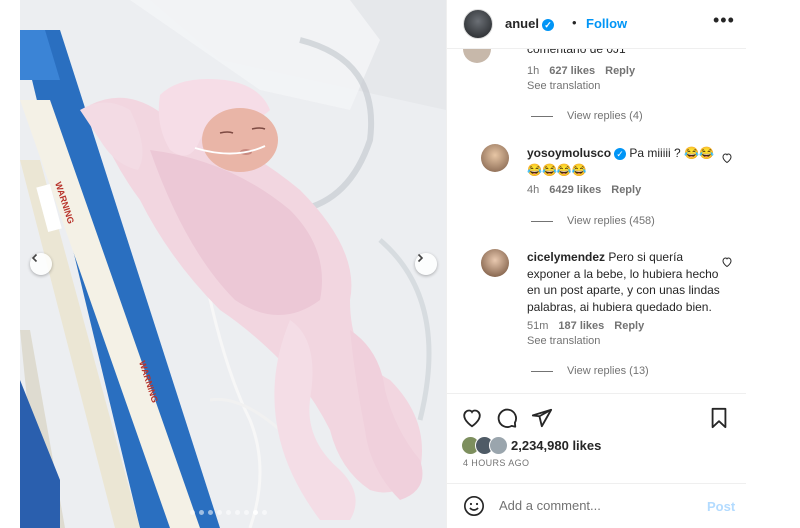 The height and width of the screenshot is (528, 800). What do you see at coordinates (498, 445) in the screenshot?
I see `liker-avatar` at bounding box center [498, 445].